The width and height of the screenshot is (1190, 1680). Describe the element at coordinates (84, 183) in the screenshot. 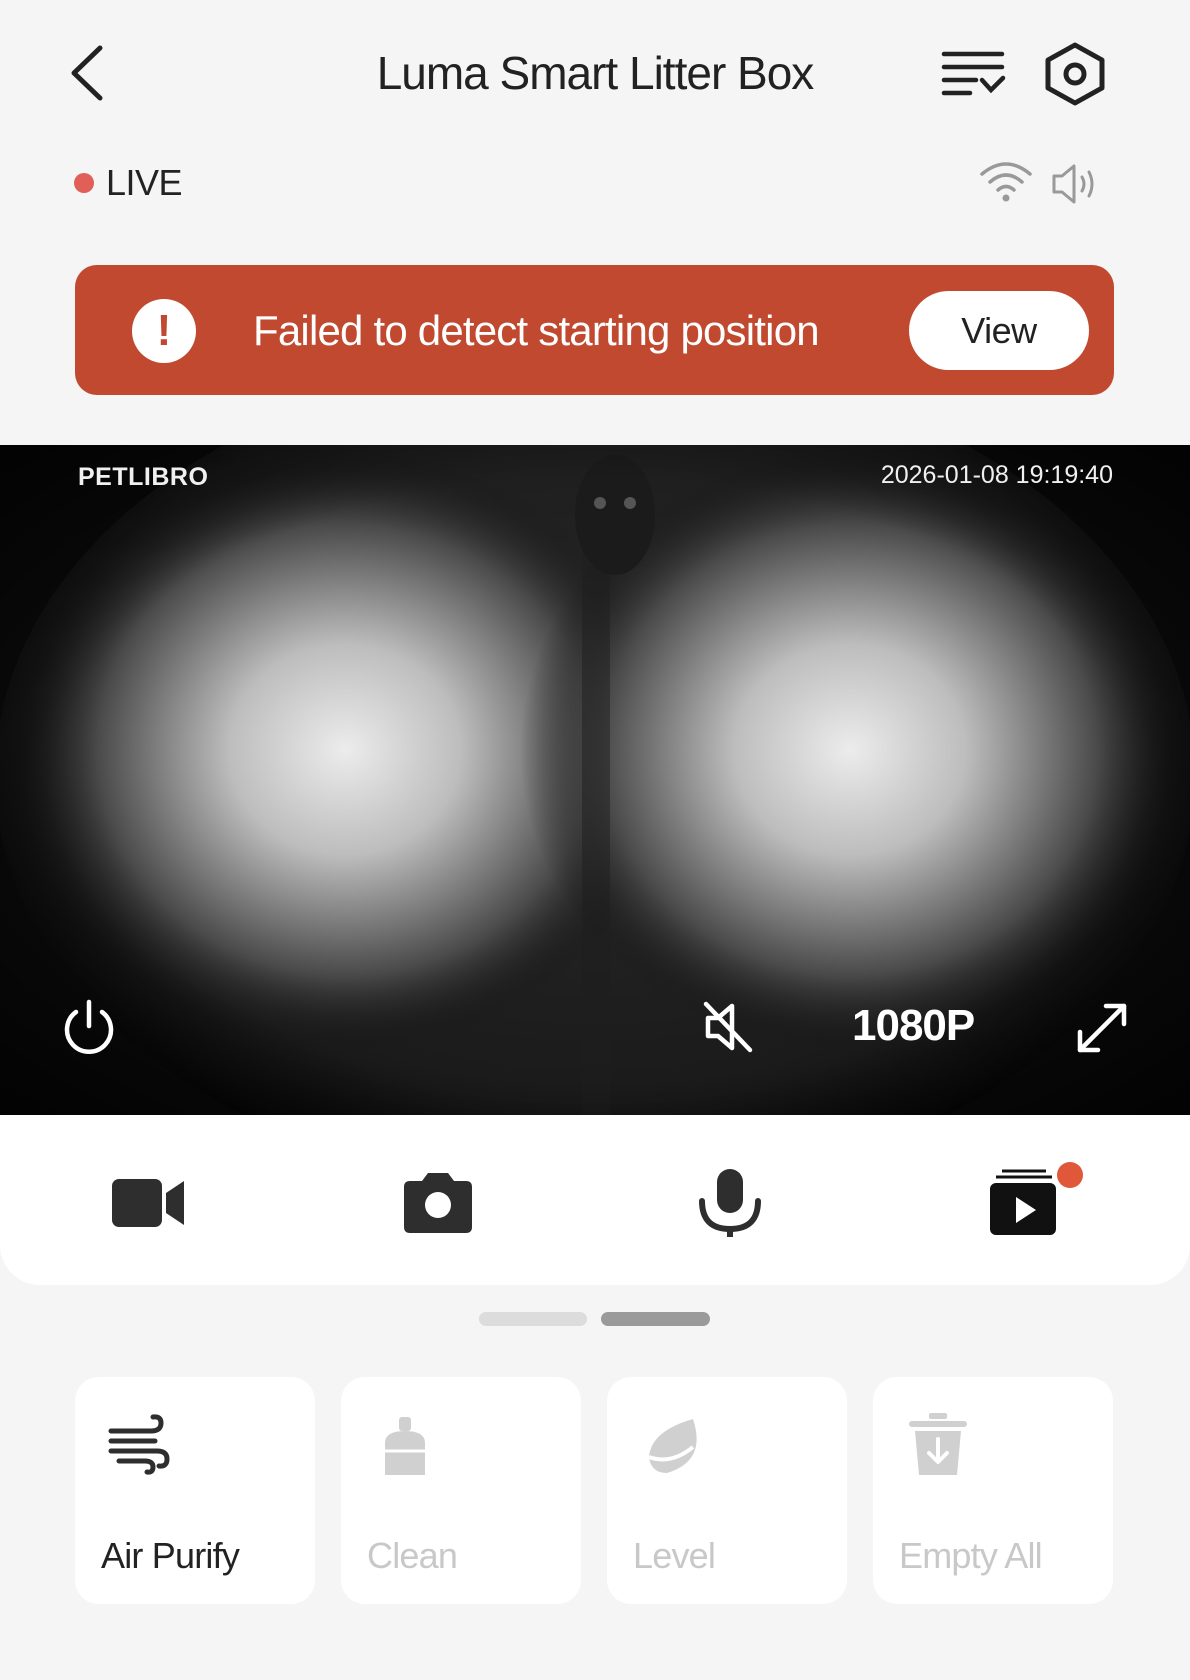

I see `live-dot` at that location.